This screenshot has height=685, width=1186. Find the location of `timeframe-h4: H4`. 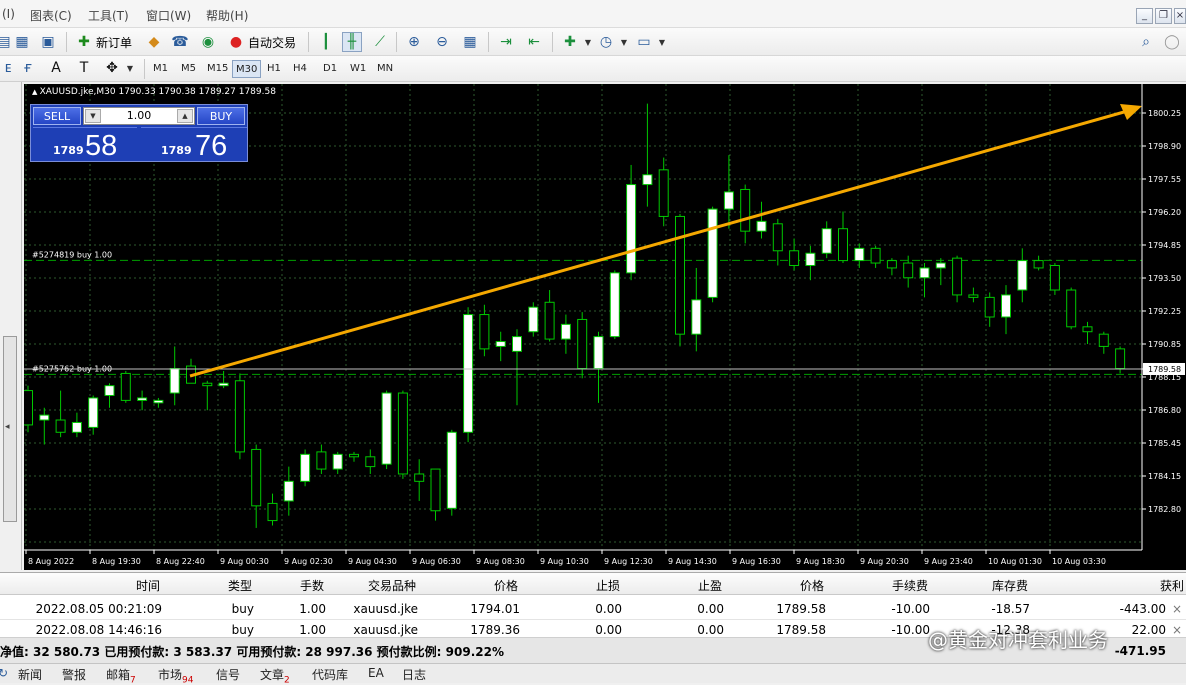

timeframe-h4: H4 is located at coordinates (300, 69).